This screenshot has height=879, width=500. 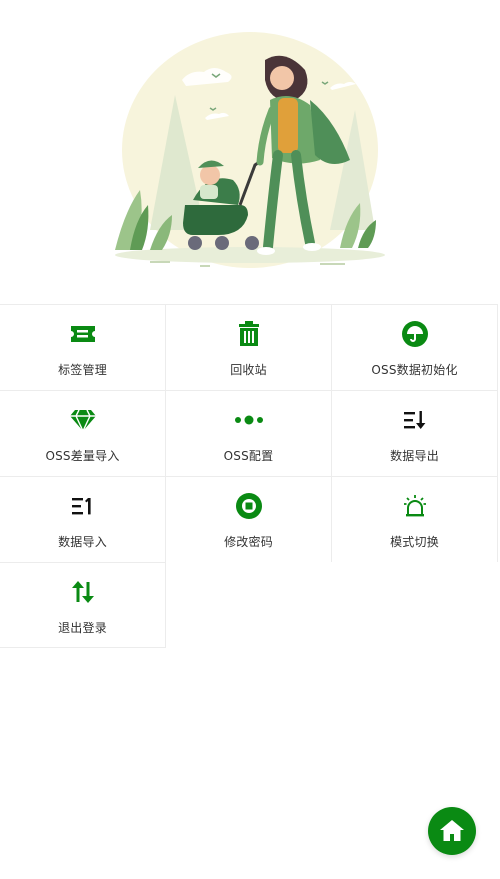 I want to click on menu-item-data-import: 数据导入, so click(x=83, y=519).